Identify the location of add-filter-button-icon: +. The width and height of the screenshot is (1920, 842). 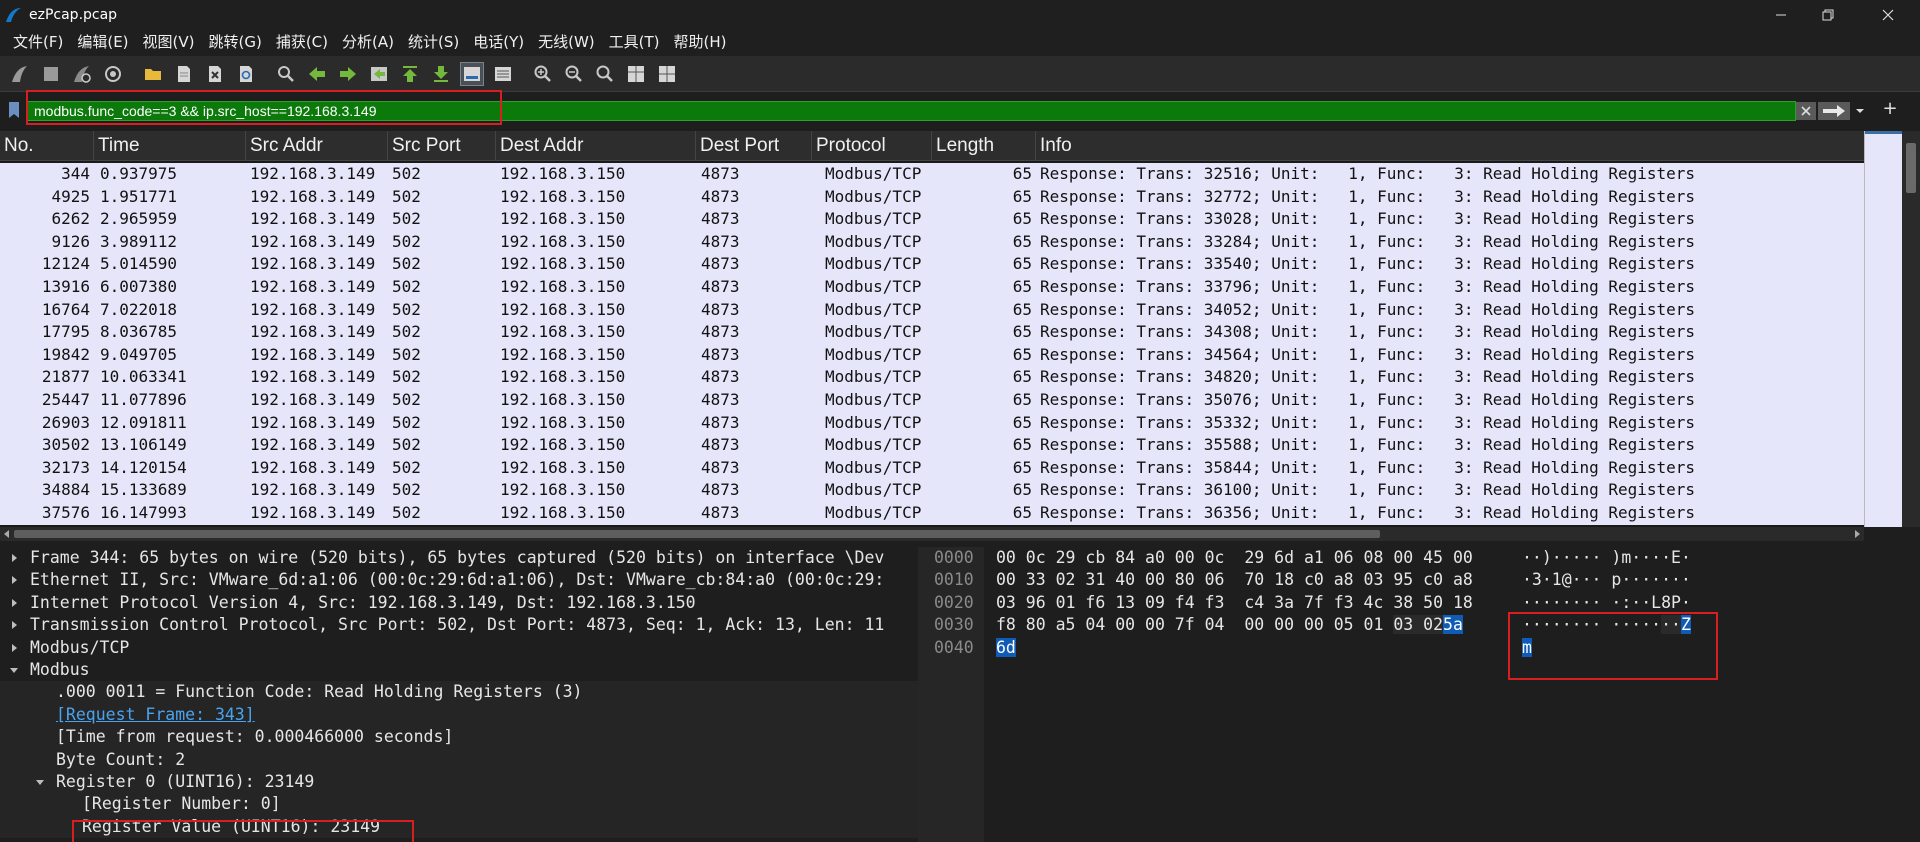
(1890, 109).